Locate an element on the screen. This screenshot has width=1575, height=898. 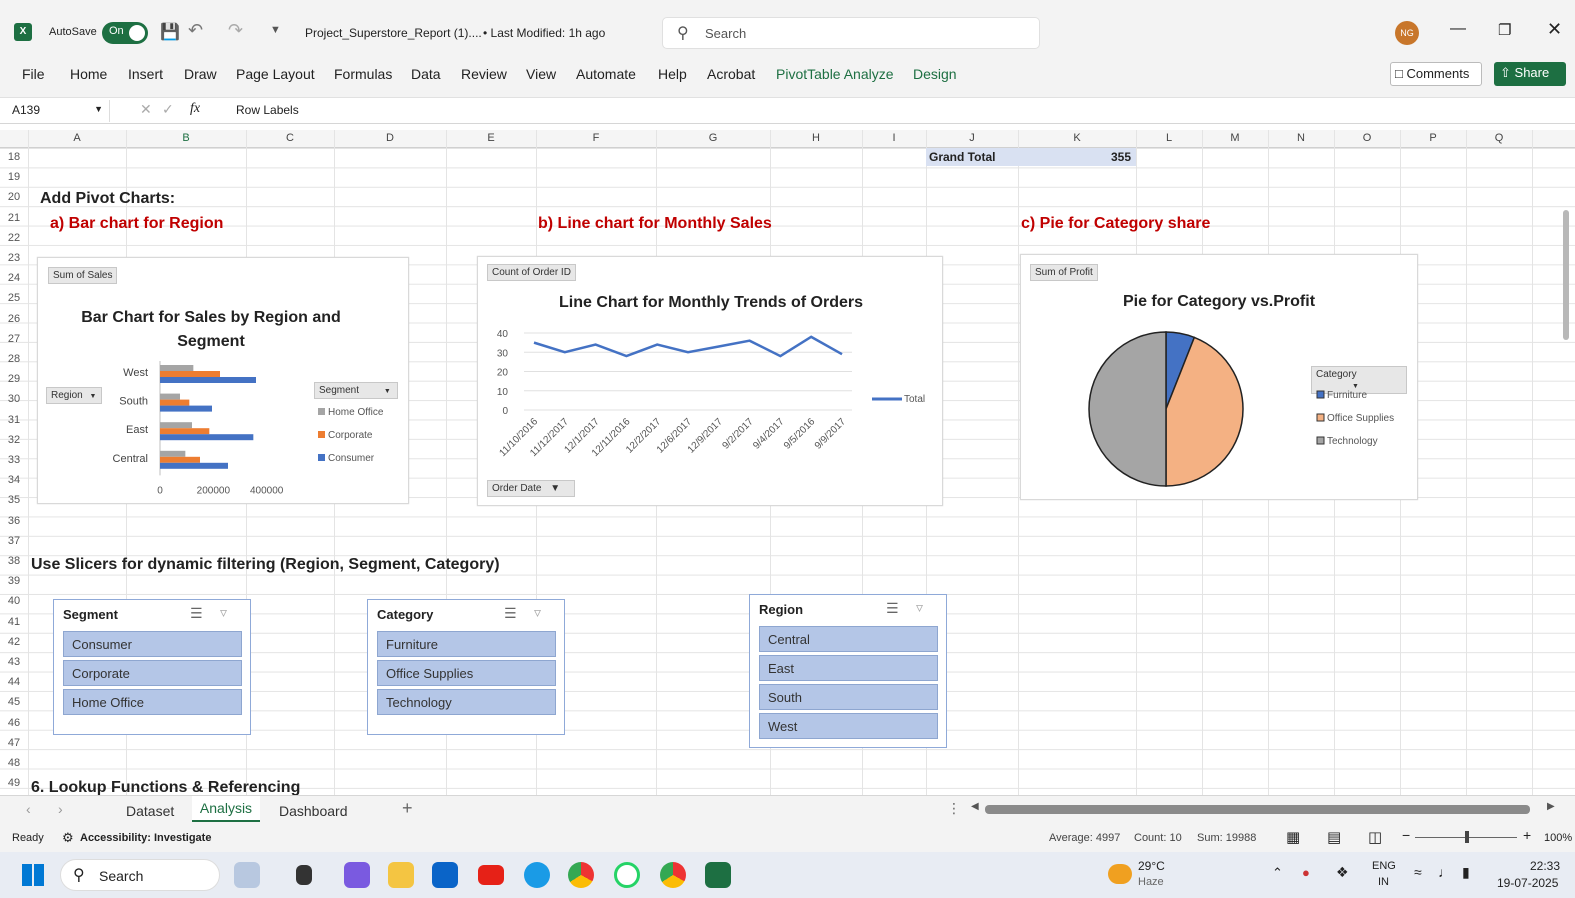
row-header: 39 is located at coordinates (14, 581).